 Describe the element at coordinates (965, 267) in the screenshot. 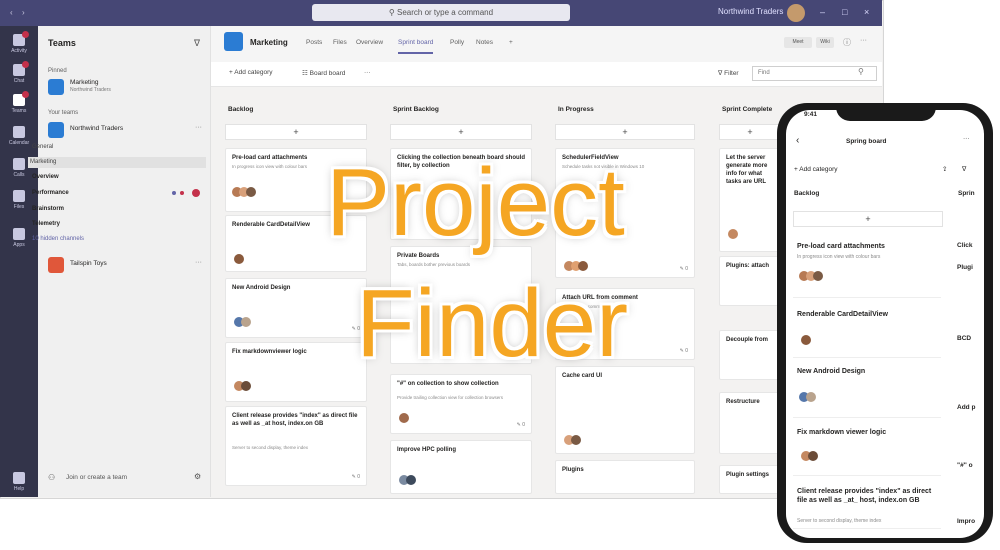

I see `side-card-title: Plugi` at that location.